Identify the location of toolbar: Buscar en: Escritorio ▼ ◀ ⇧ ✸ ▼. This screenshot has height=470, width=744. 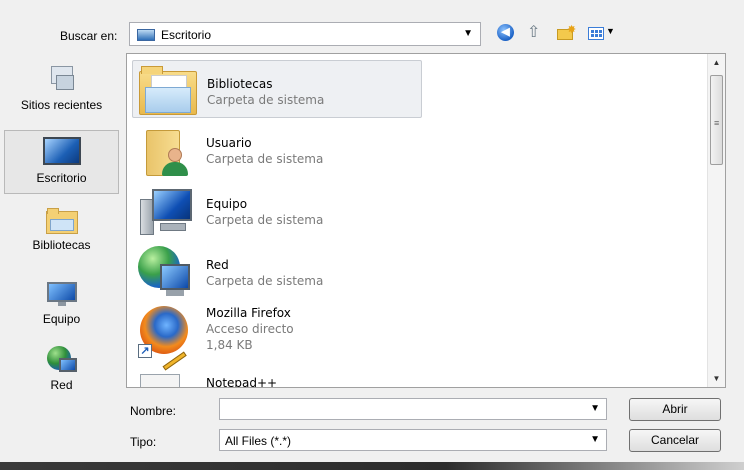
(372, 27).